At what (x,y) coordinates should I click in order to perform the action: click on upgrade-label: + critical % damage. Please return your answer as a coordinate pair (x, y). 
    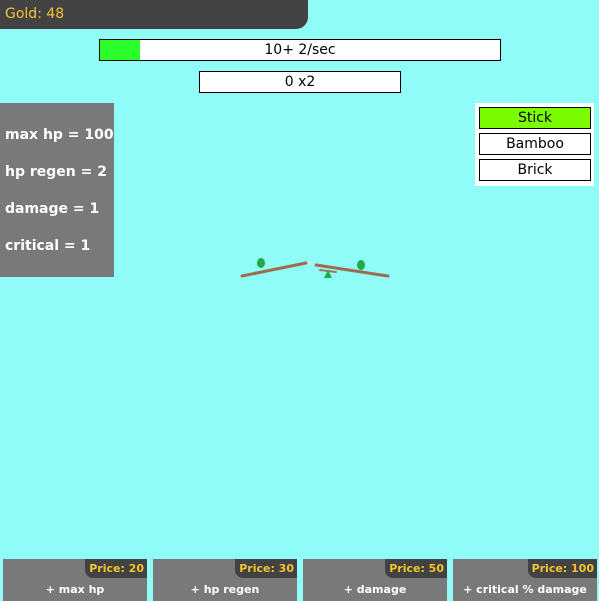
    Looking at the image, I should click on (525, 589).